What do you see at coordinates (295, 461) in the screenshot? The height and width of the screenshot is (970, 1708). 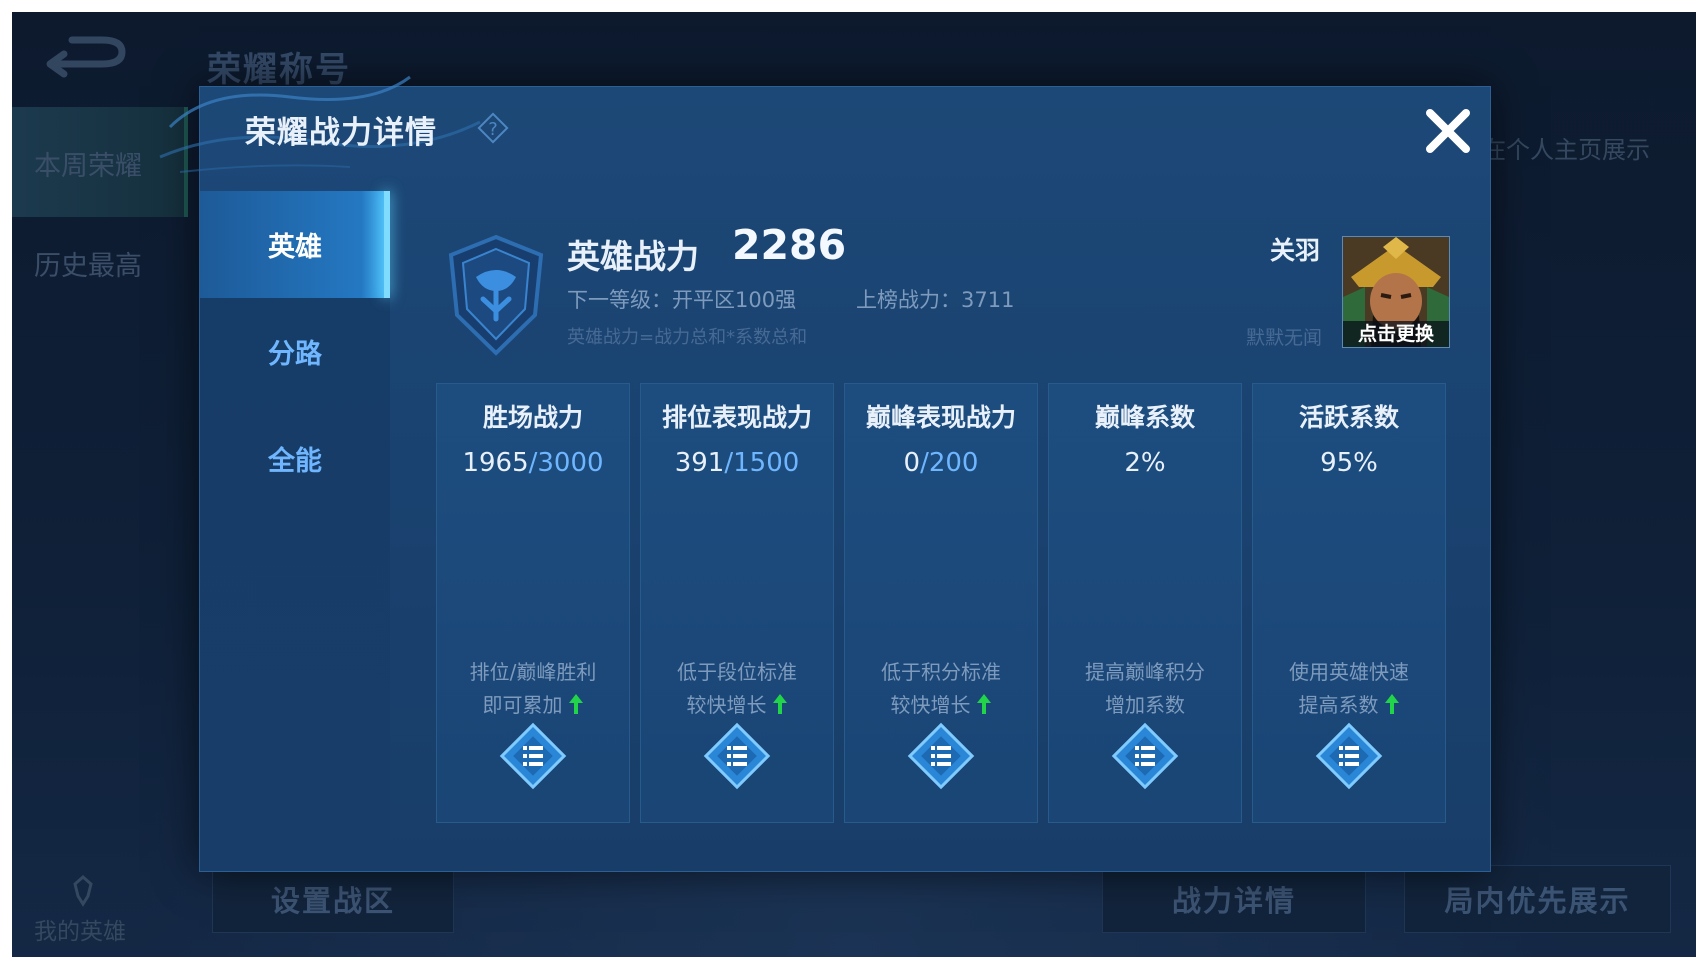 I see `tab-allround-label: 全能` at bounding box center [295, 461].